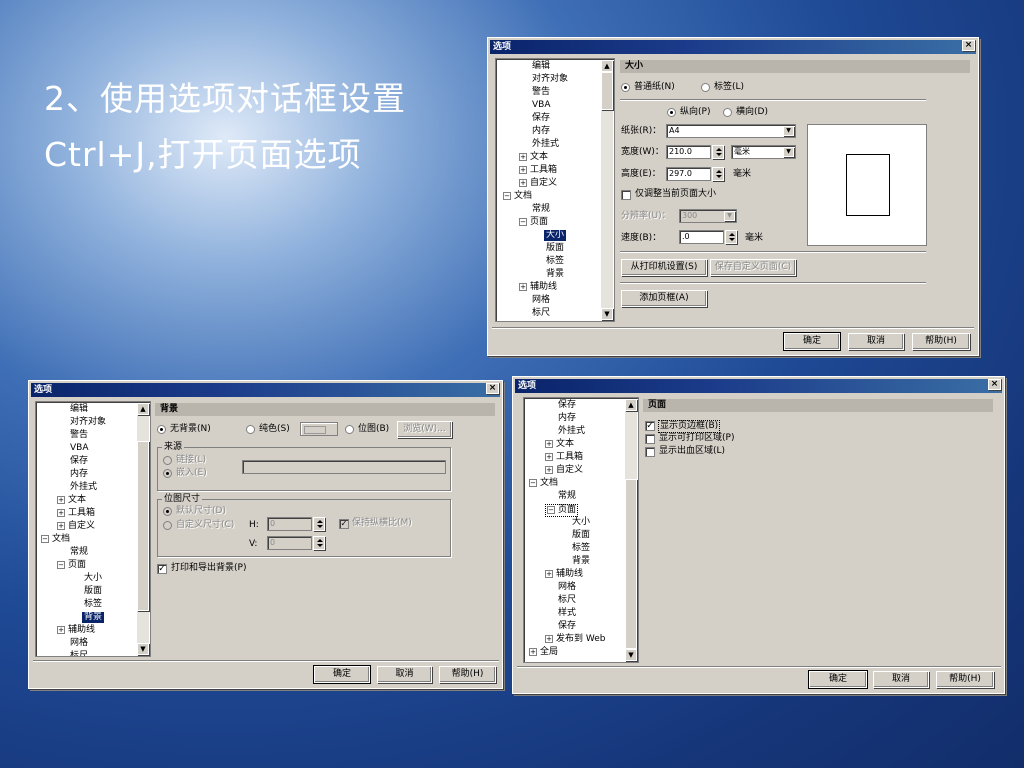 This screenshot has width=1024, height=768. What do you see at coordinates (344, 467) in the screenshot?
I see `source-path-input` at bounding box center [344, 467].